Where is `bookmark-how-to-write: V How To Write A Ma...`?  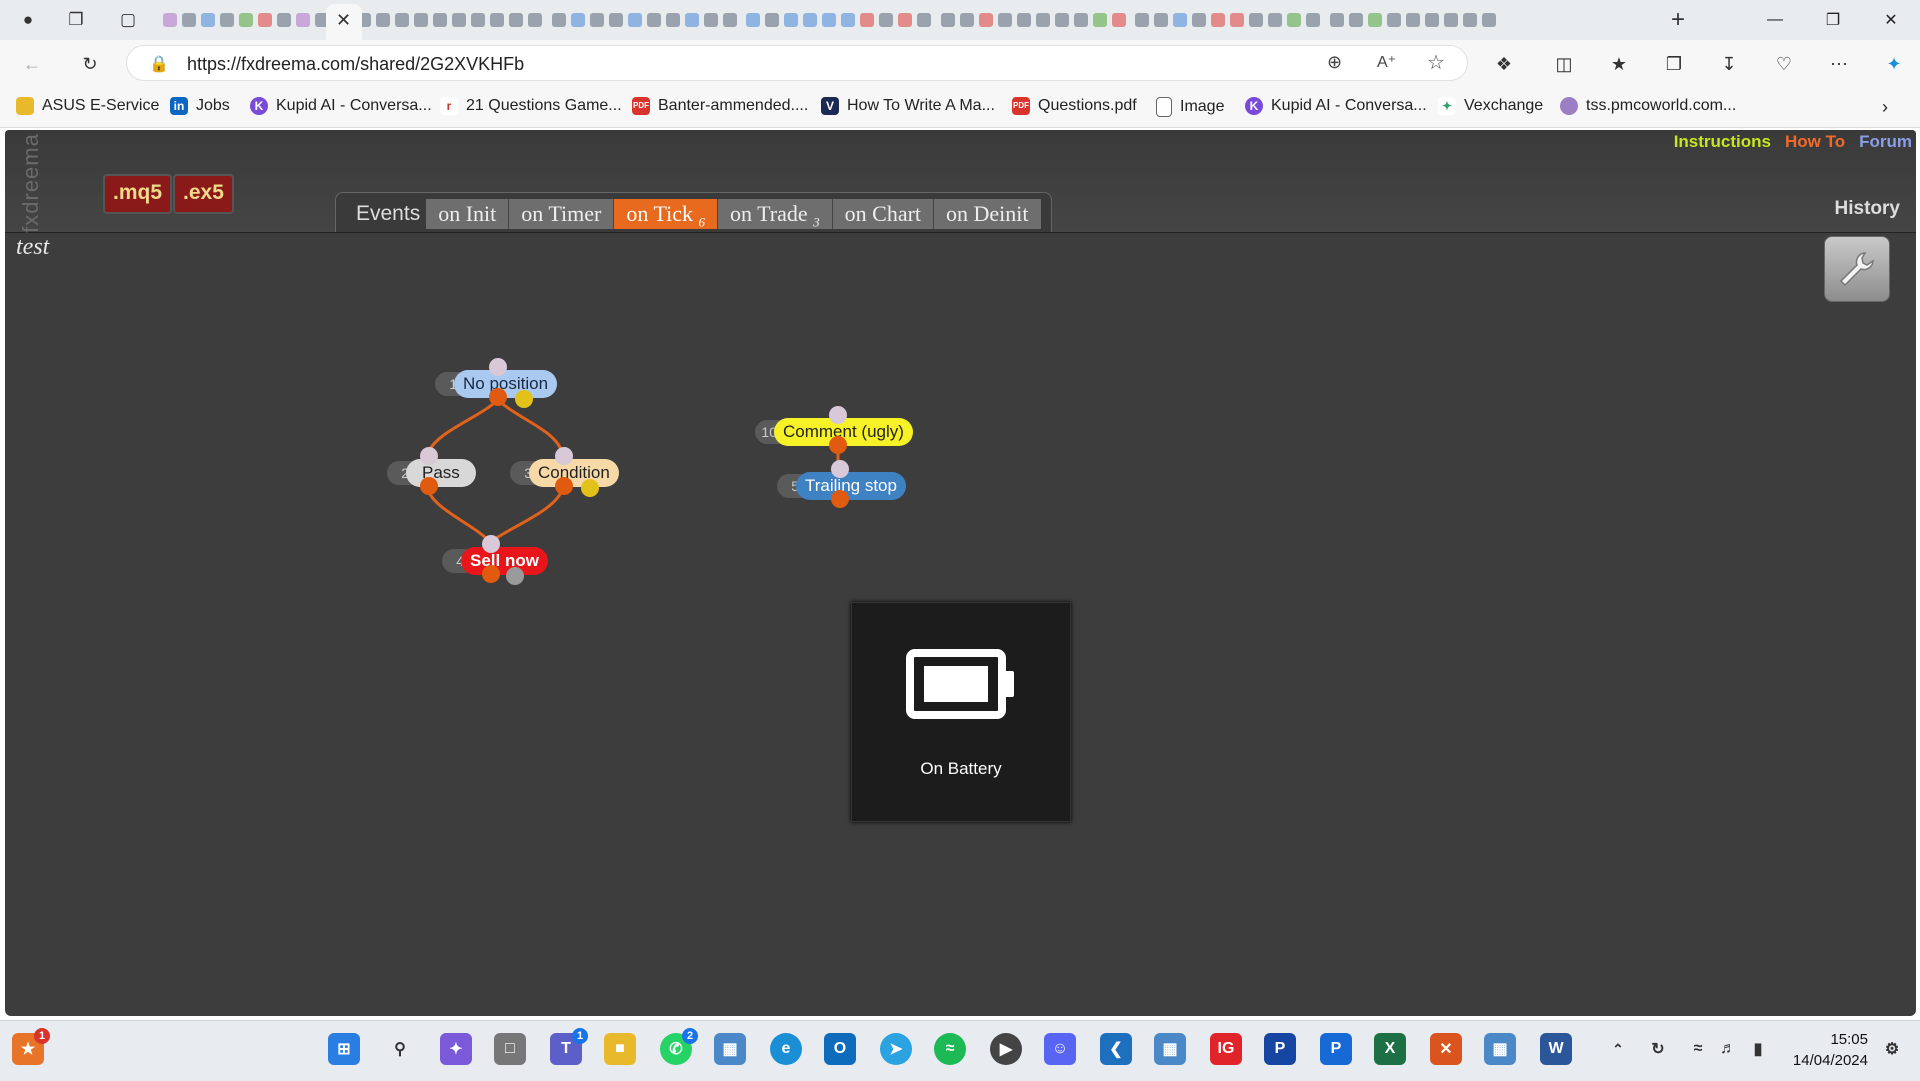
bookmark-how-to-write: V How To Write A Ma... is located at coordinates (908, 106).